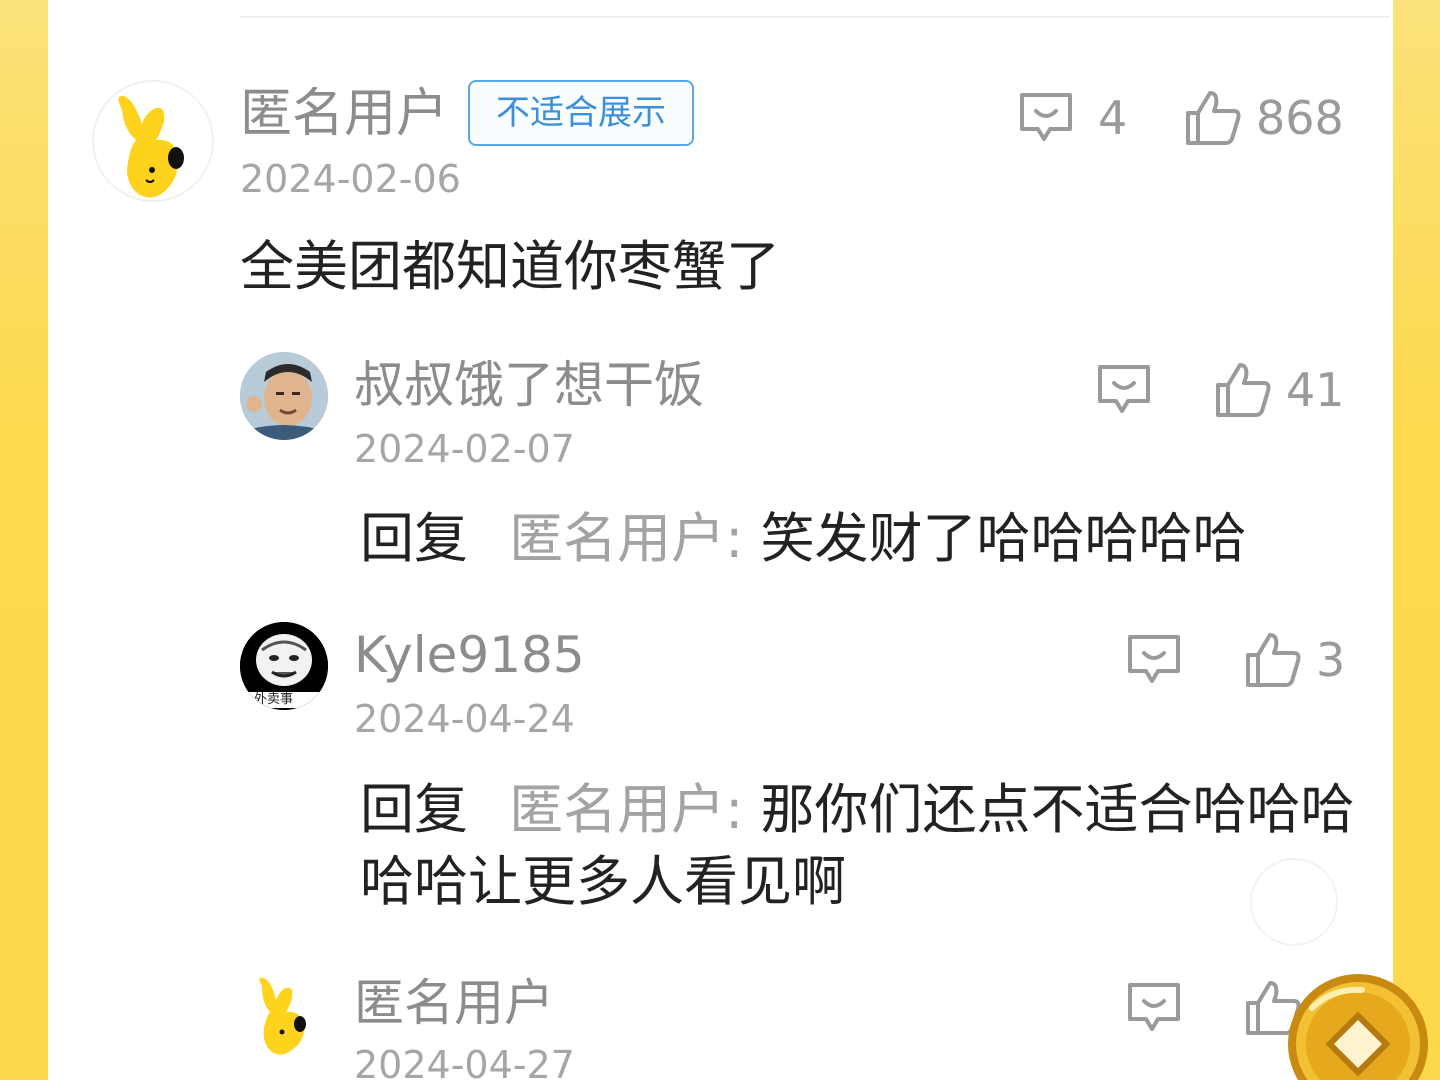  What do you see at coordinates (274, 699) in the screenshot?
I see `avatar-caption: 外卖事` at bounding box center [274, 699].